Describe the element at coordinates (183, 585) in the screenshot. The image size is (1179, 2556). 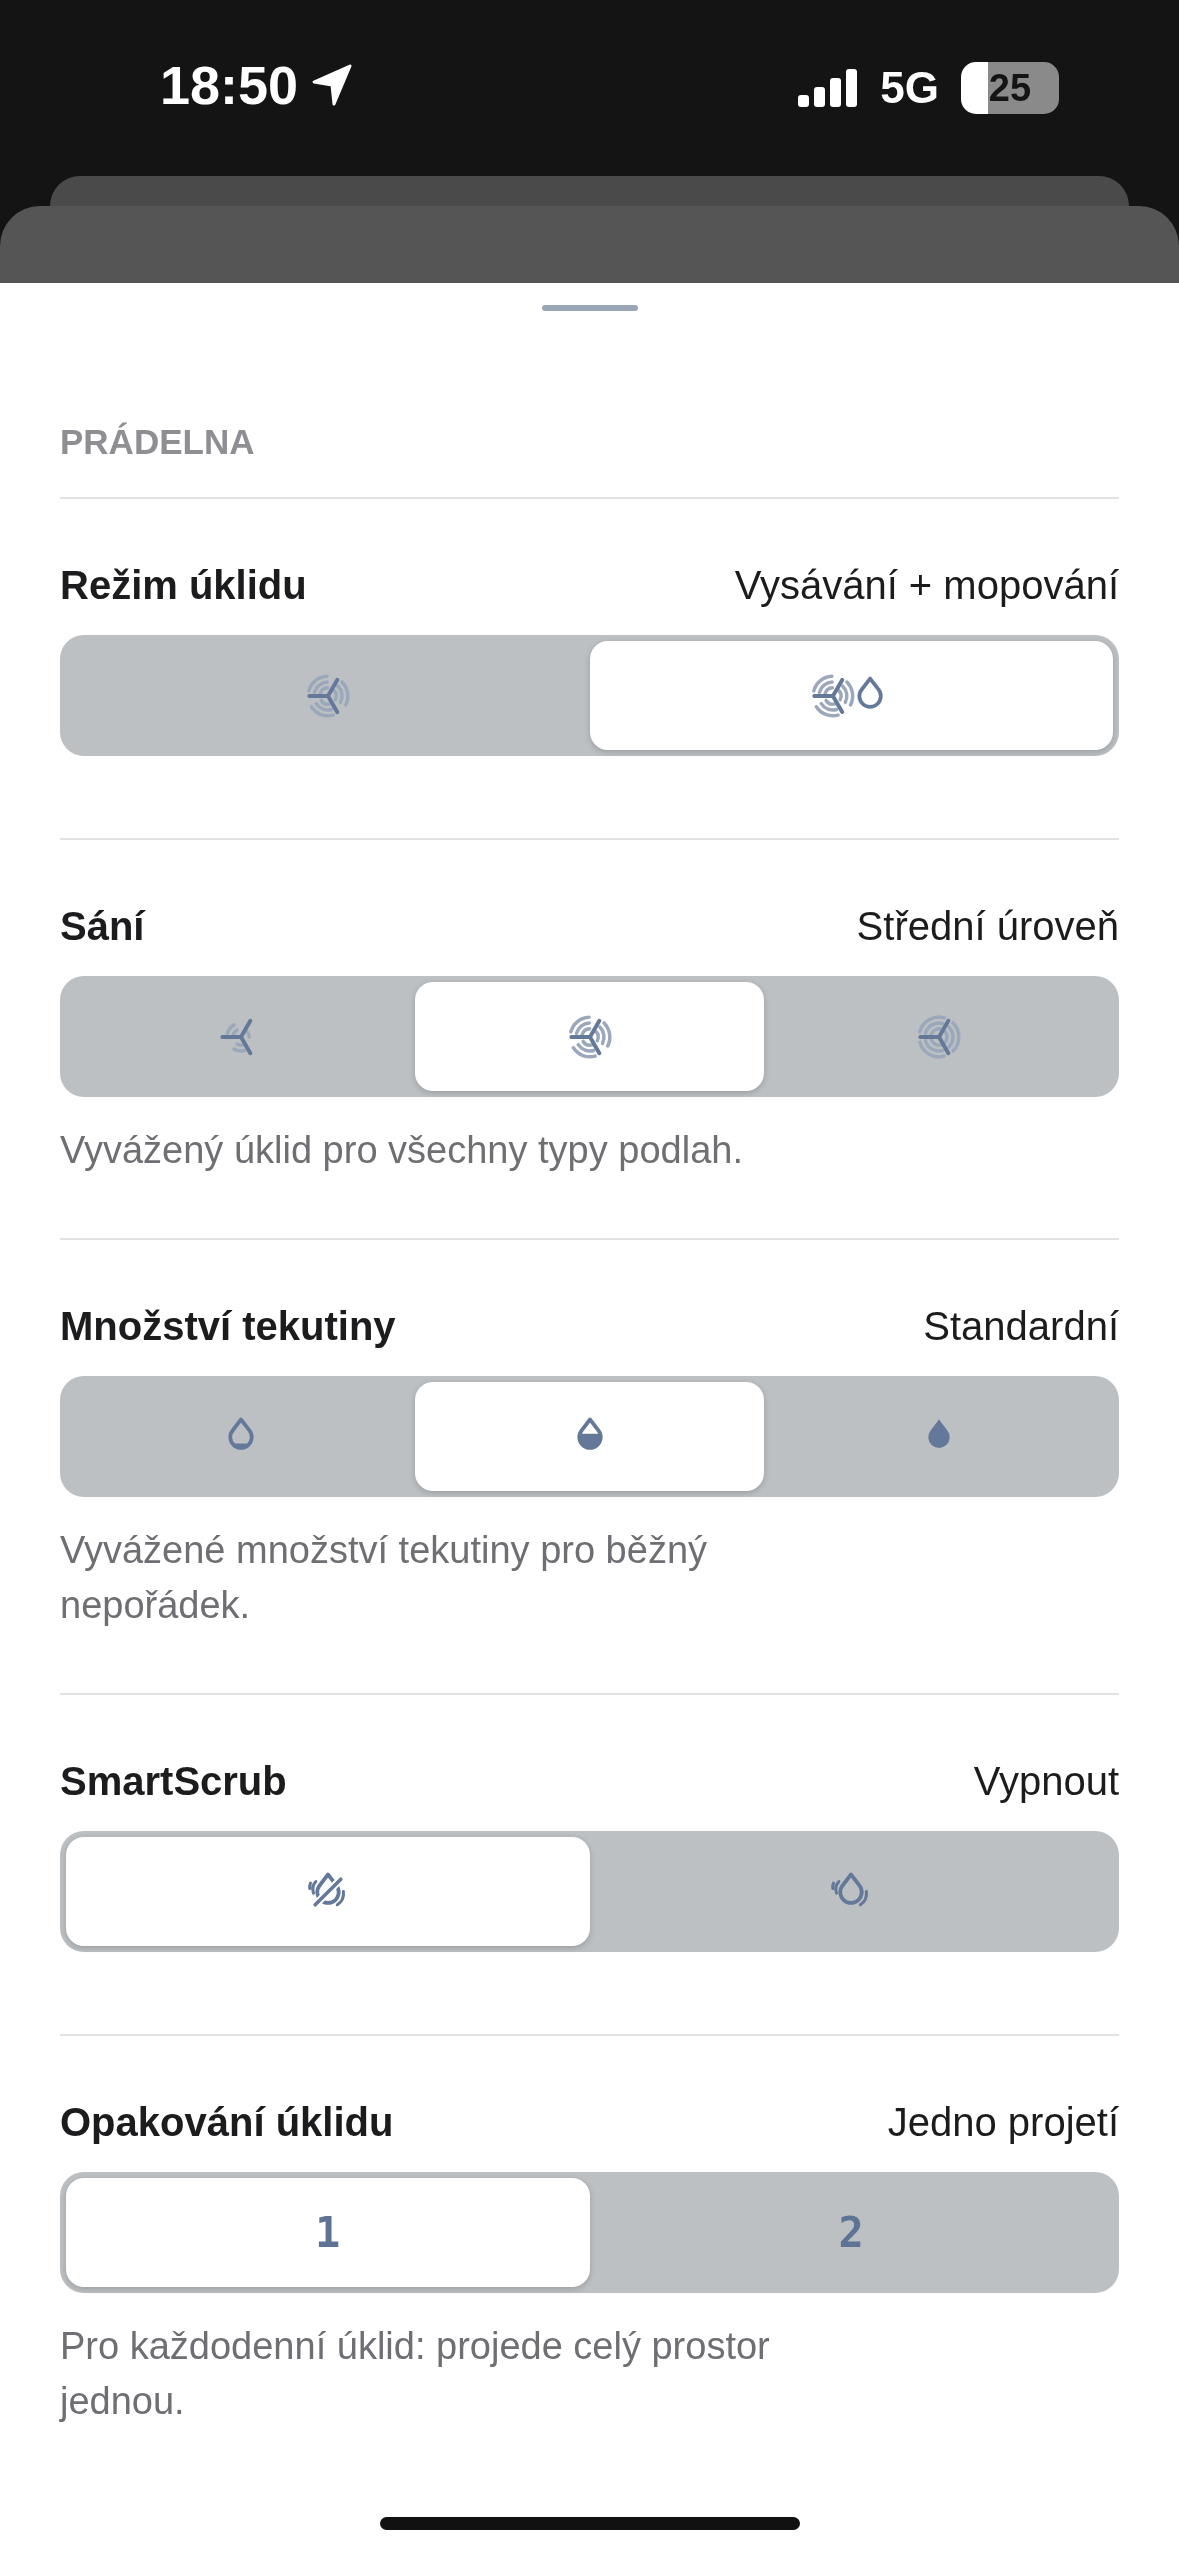
I see `setting-title: Režim úklidu` at that location.